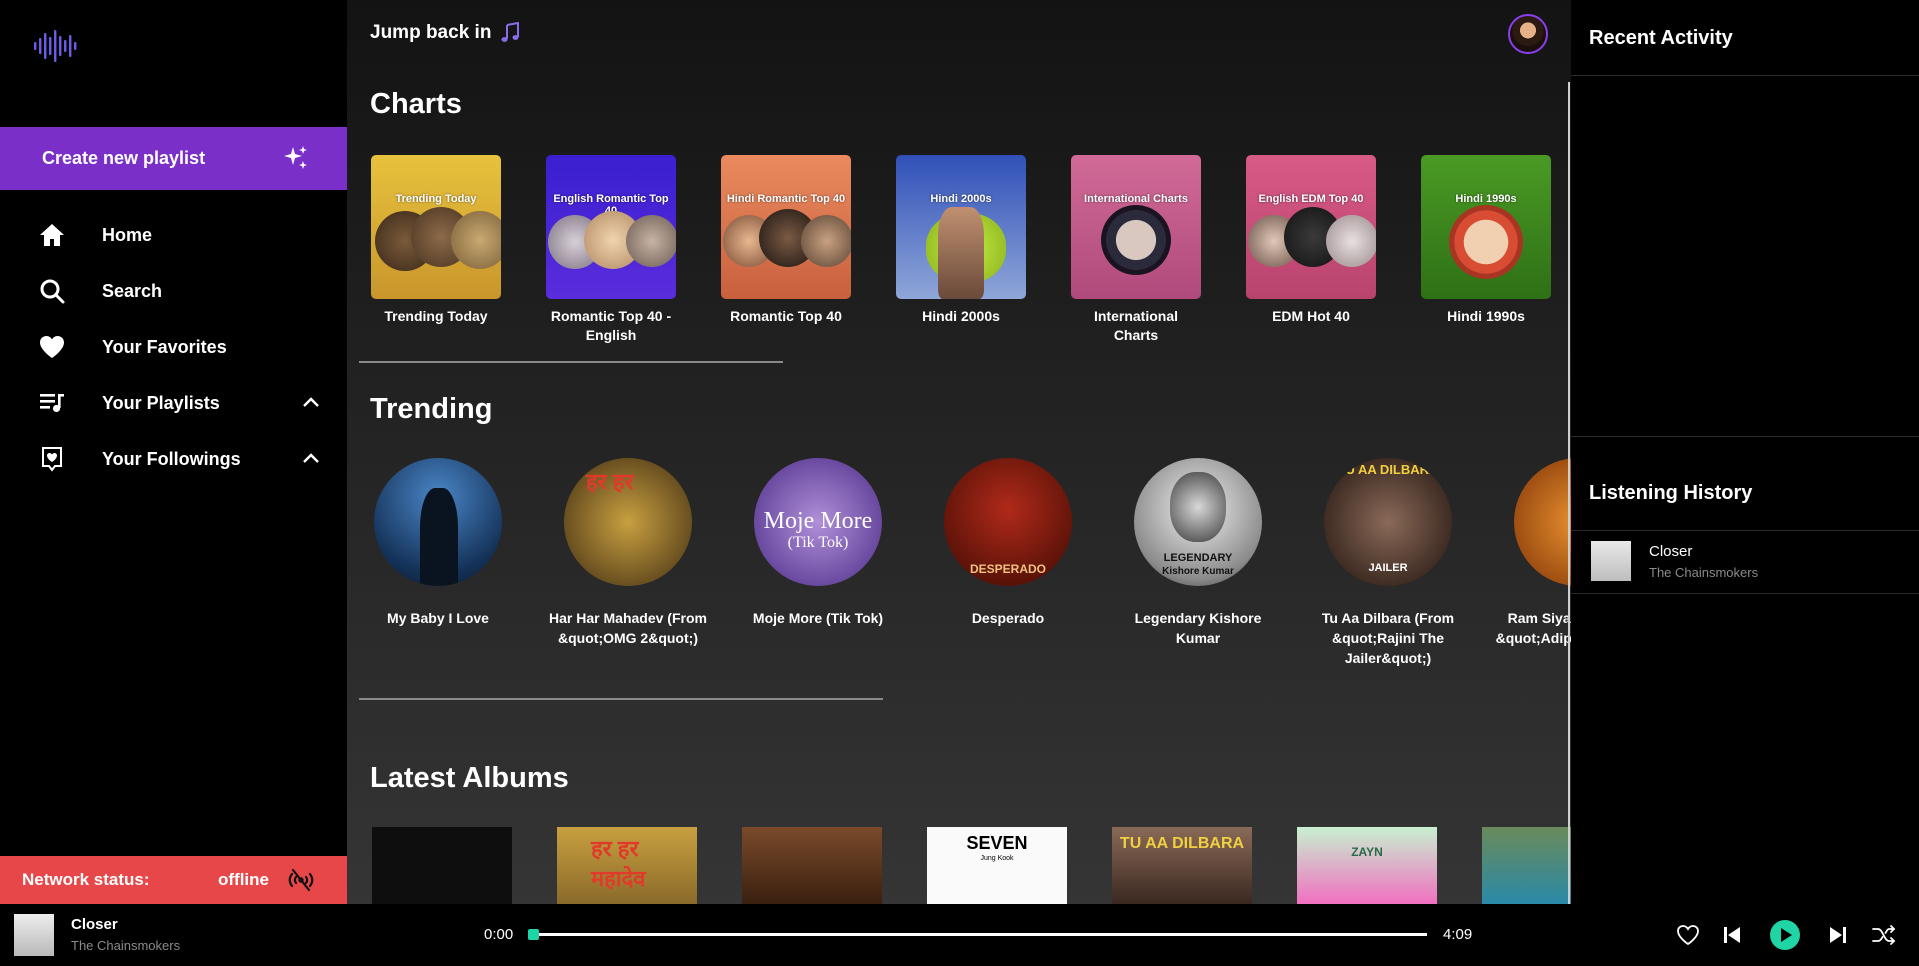  Describe the element at coordinates (52, 235) in the screenshot. I see `home-icon` at that location.